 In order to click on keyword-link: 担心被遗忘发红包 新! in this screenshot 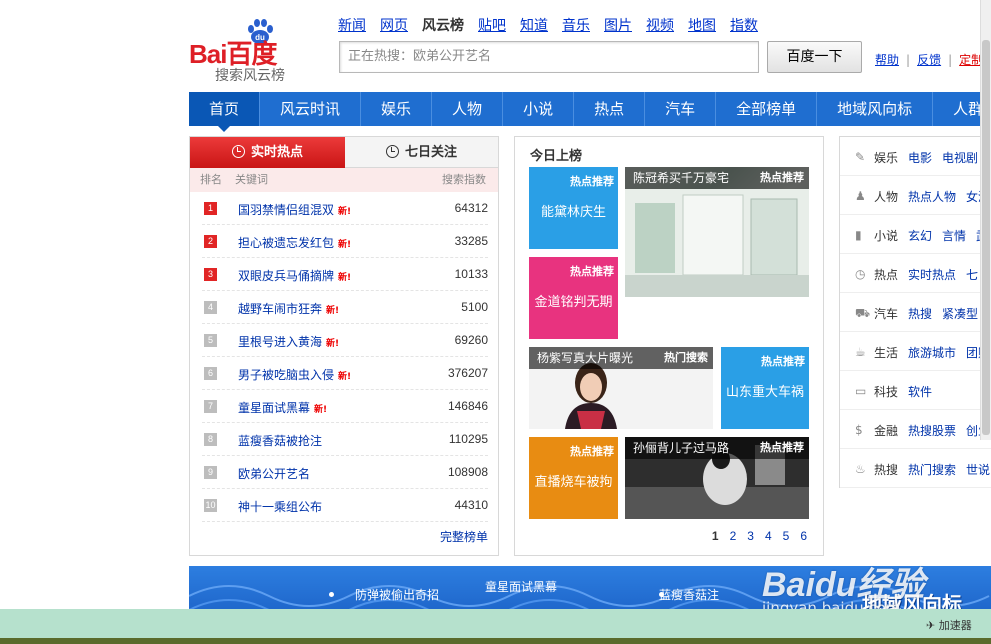, I will do `click(294, 242)`.